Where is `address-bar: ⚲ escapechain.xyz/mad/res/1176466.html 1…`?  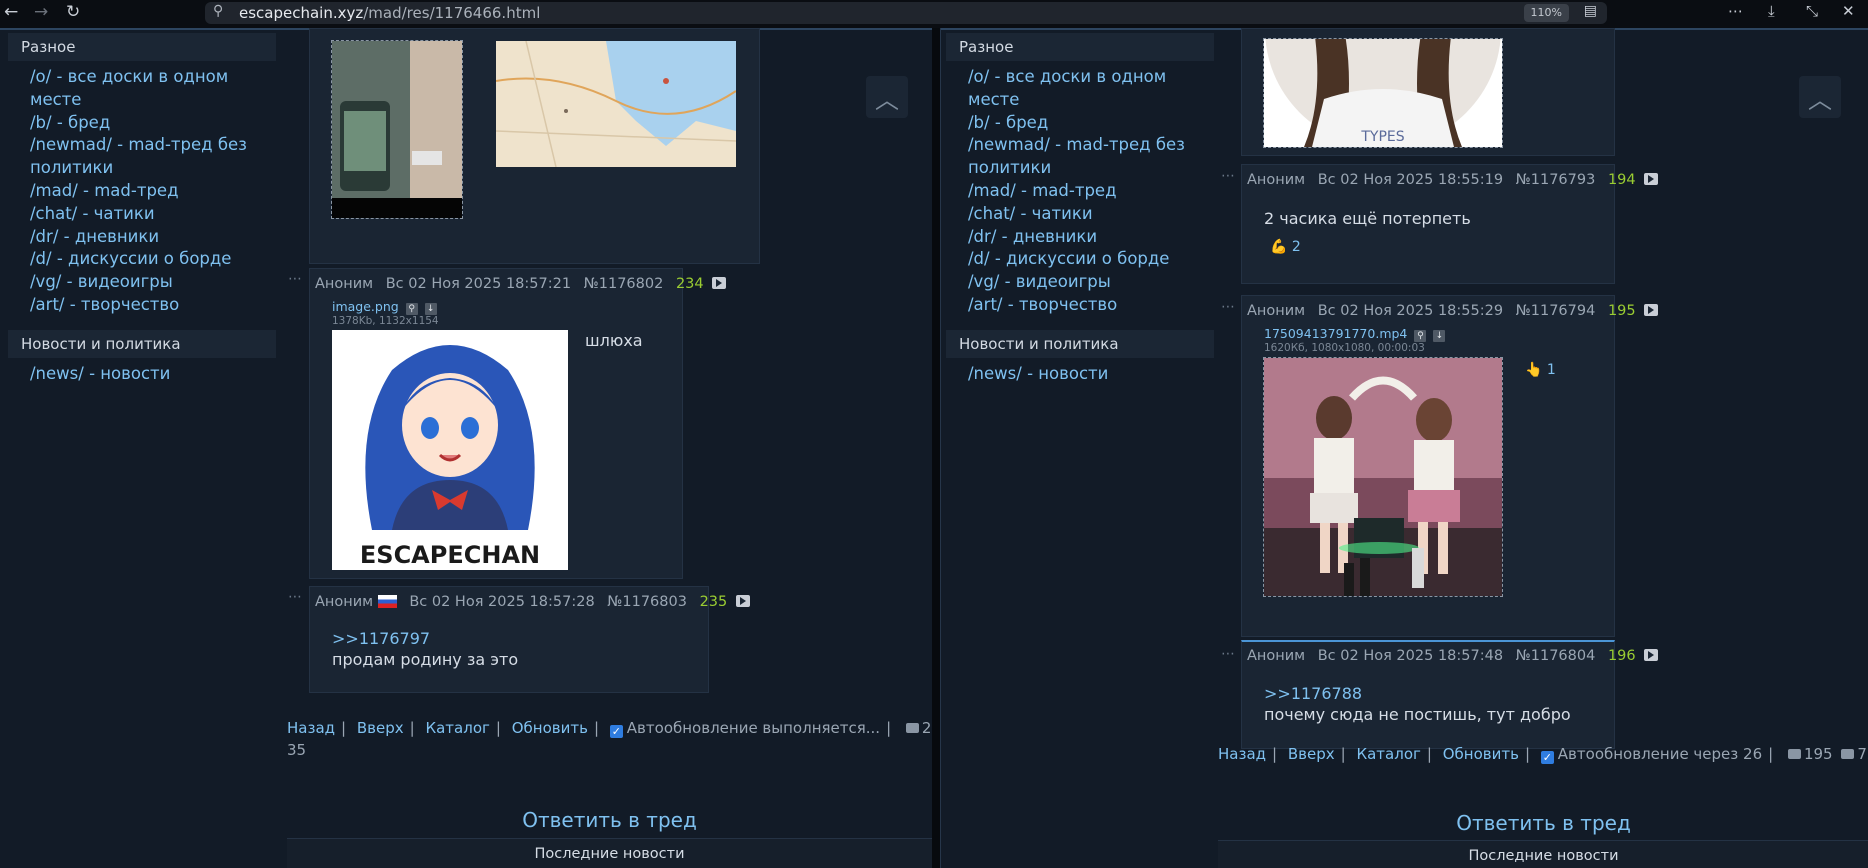 address-bar: ⚲ escapechain.xyz/mad/res/1176466.html 1… is located at coordinates (906, 13).